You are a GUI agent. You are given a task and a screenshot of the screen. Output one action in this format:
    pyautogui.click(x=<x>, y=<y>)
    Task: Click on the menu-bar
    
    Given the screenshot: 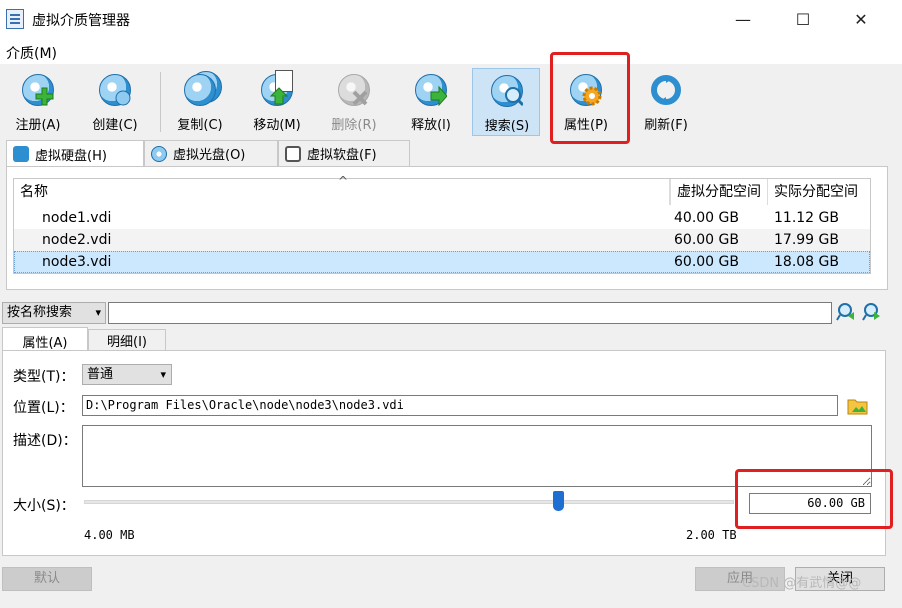 What is the action you would take?
    pyautogui.click(x=451, y=51)
    